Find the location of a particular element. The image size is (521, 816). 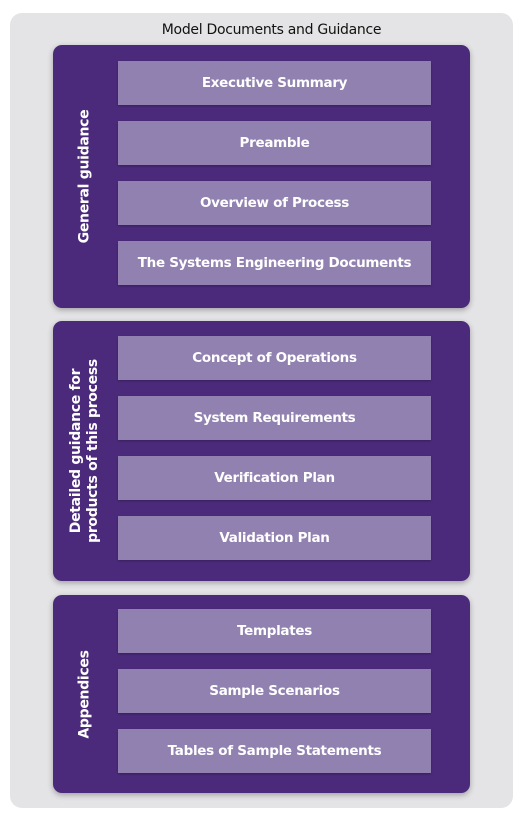

item-verification-plan: Verification Plan is located at coordinates (274, 478).